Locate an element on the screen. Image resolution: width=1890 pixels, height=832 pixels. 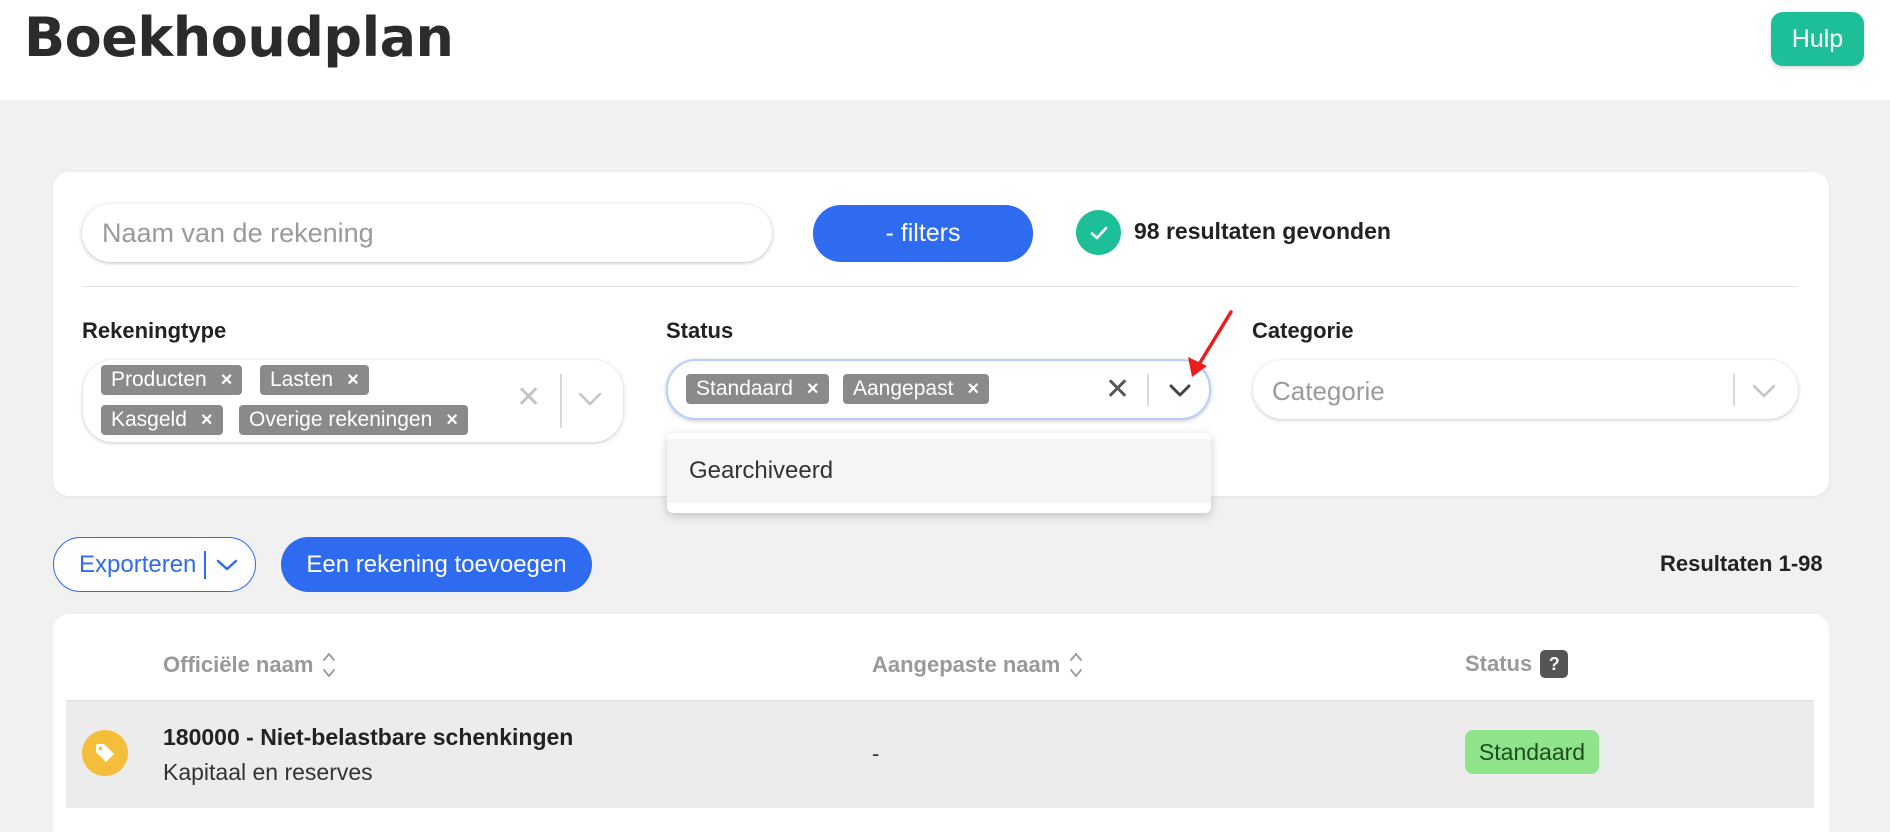
divider is located at coordinates (940, 286).